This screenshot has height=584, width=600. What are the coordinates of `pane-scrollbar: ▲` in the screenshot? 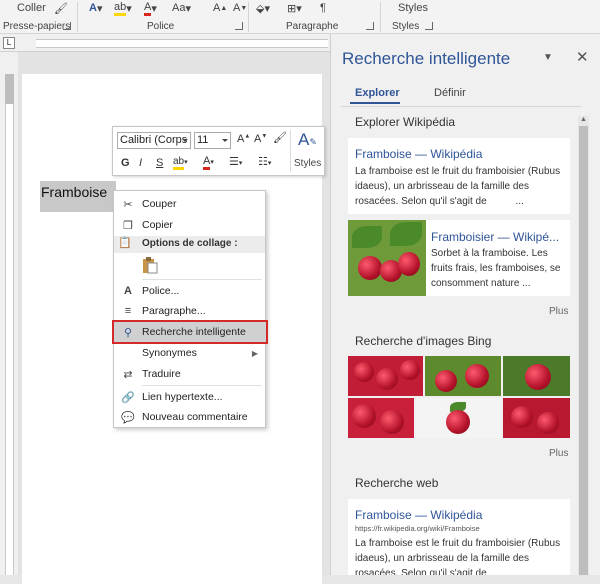 It's located at (583, 345).